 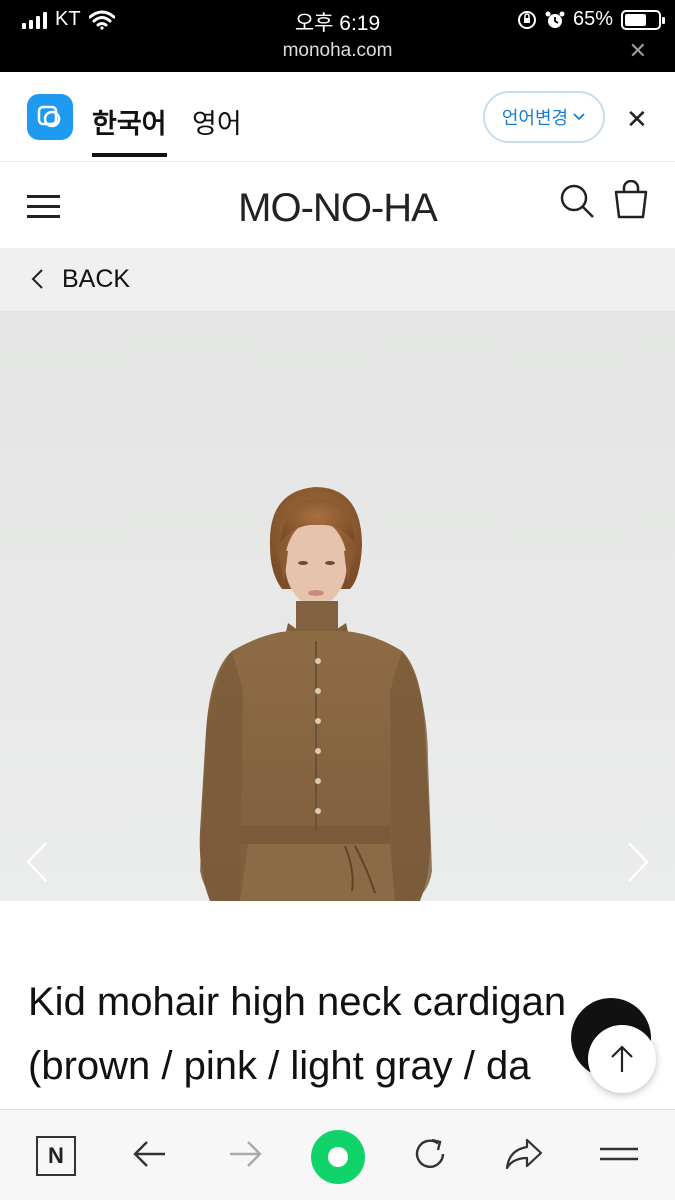 I want to click on search-icon, so click(x=577, y=201).